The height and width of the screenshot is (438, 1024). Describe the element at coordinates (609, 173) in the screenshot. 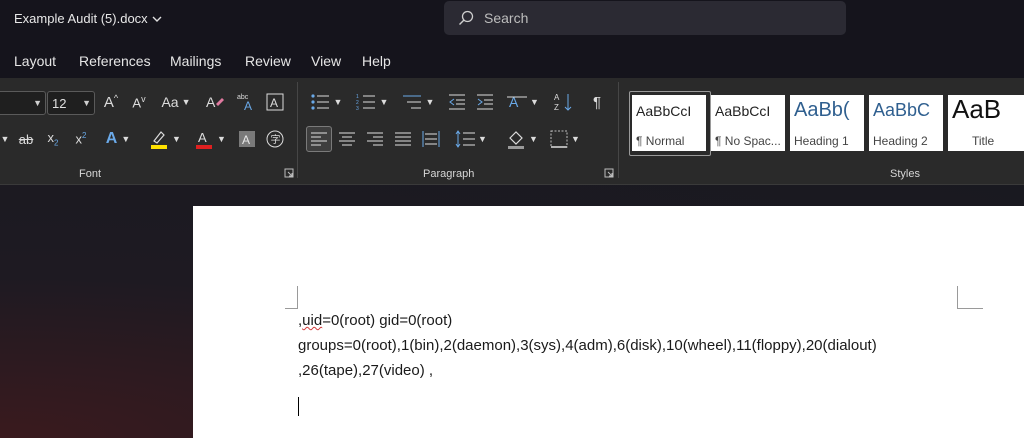

I see `paragraph-dialog-launcher-icon` at that location.